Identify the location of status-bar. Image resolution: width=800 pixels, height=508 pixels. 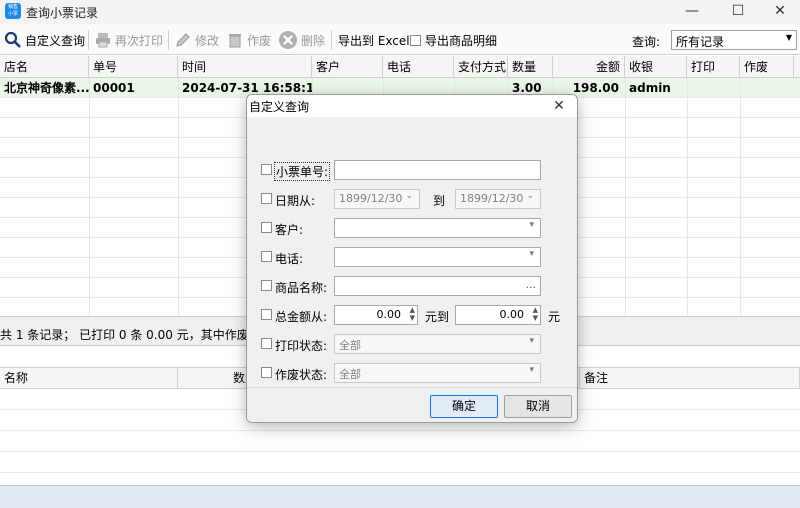
(400, 496).